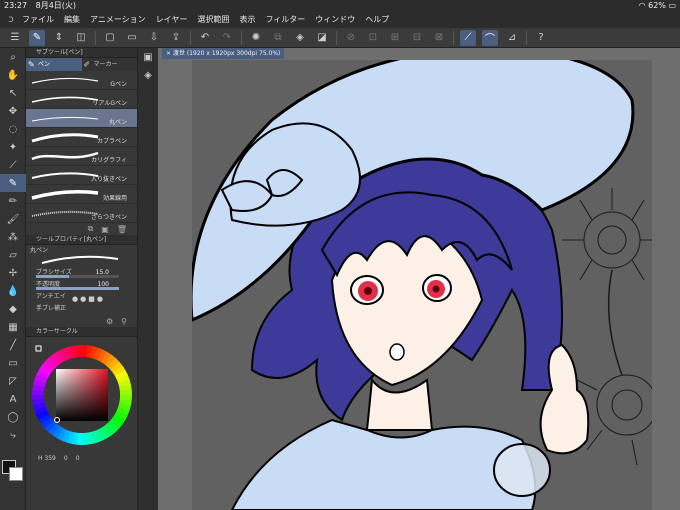 The width and height of the screenshot is (680, 510). Describe the element at coordinates (91, 229) in the screenshot. I see `duplicate-subtool-icon: ⧉` at that location.